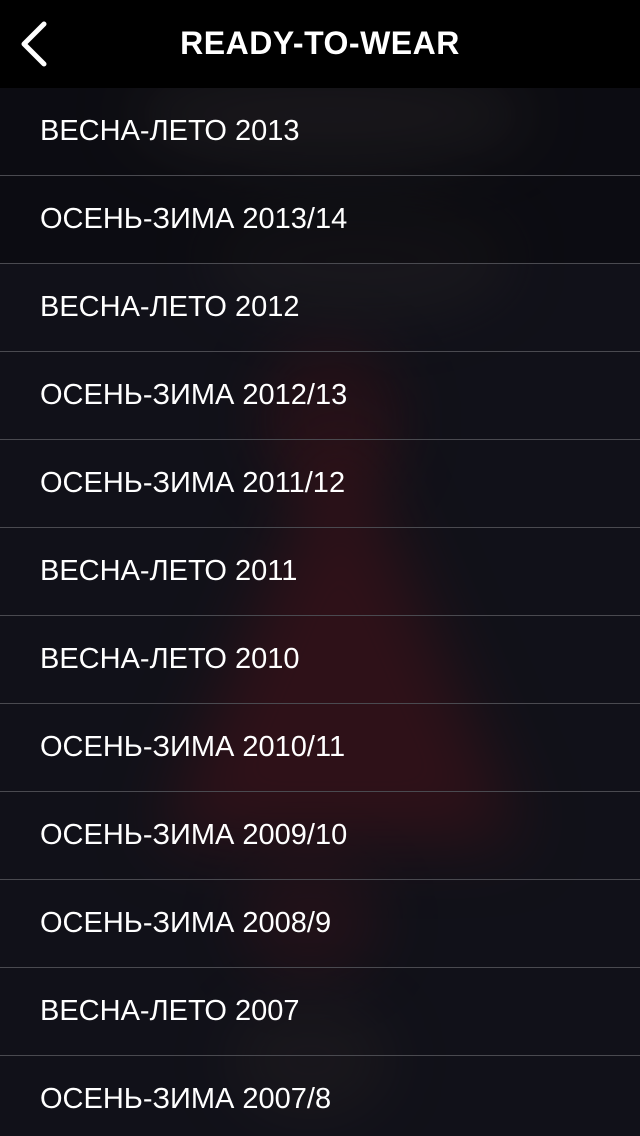 The height and width of the screenshot is (1136, 640). Describe the element at coordinates (170, 659) in the screenshot. I see `list-item-label: ВЕСНА-ЛЕТО 2010` at that location.